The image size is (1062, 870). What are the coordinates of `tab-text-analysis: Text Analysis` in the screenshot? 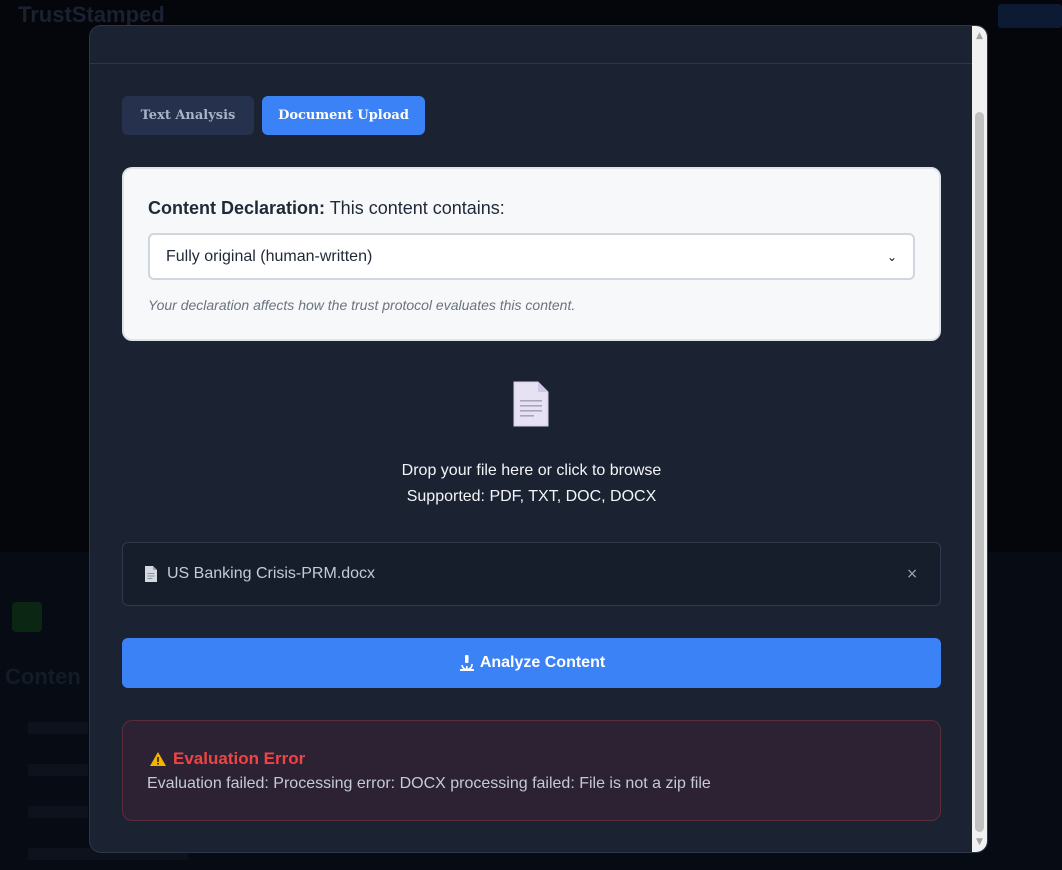 It's located at (188, 115).